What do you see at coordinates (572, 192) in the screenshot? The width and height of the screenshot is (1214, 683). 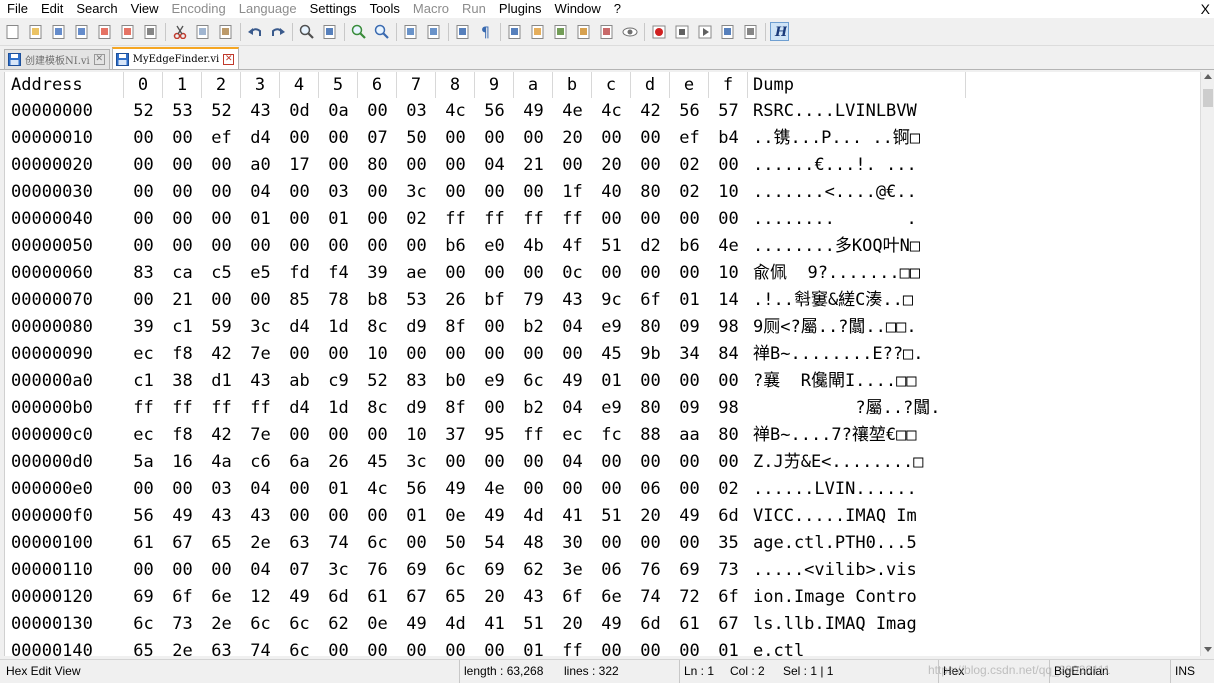 I see `byte-cell: 1f` at bounding box center [572, 192].